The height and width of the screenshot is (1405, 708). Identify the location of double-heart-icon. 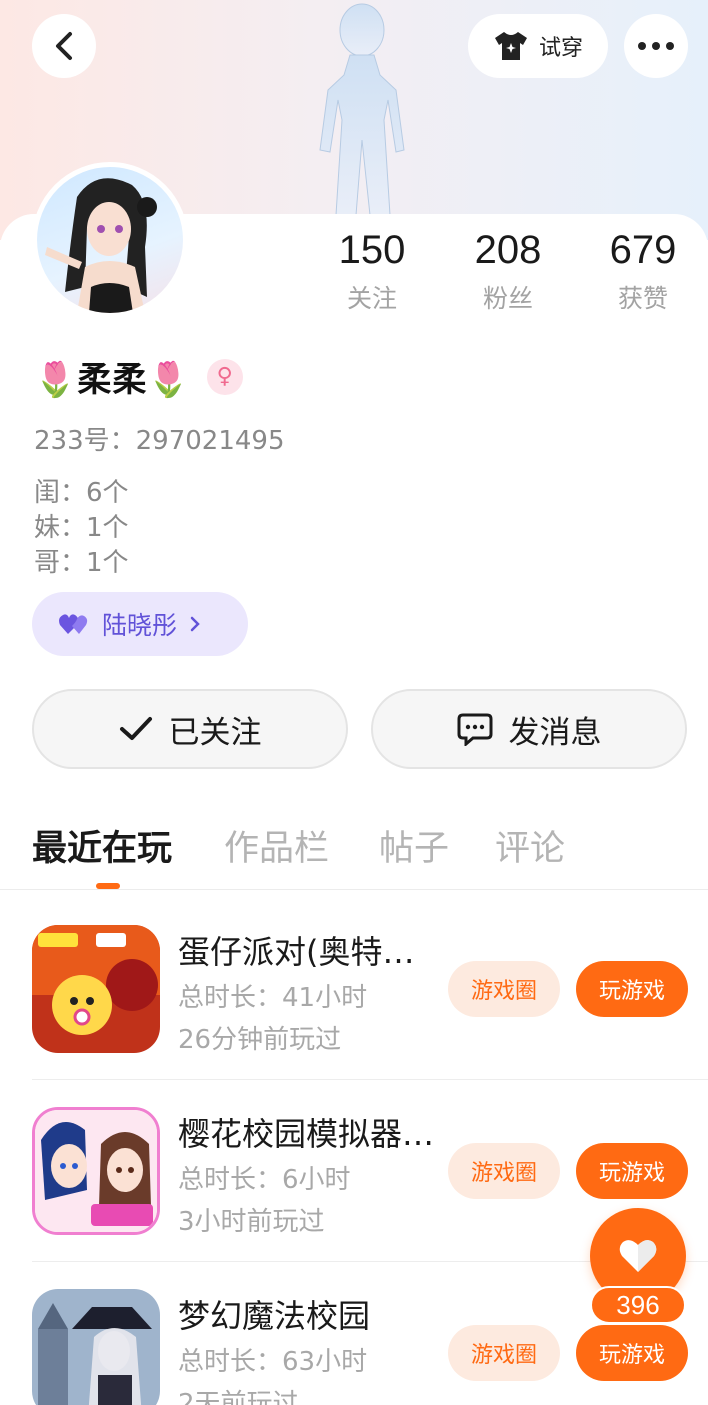
(73, 624).